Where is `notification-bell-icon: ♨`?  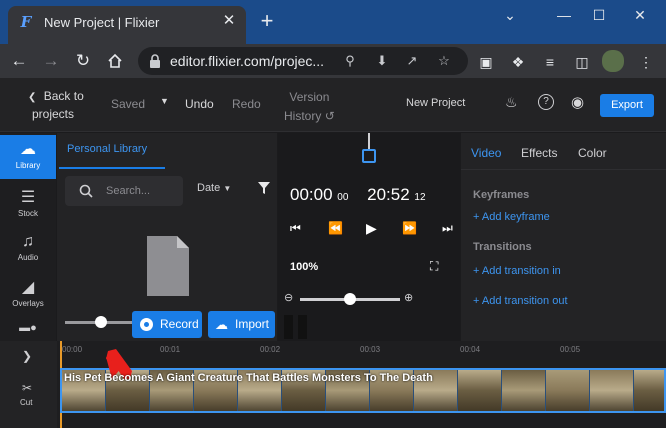 notification-bell-icon: ♨ is located at coordinates (511, 102).